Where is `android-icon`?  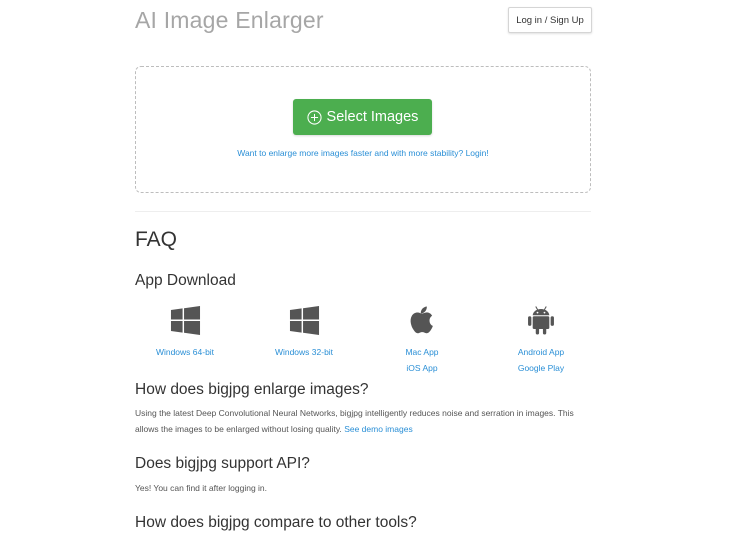
android-icon is located at coordinates (541, 320).